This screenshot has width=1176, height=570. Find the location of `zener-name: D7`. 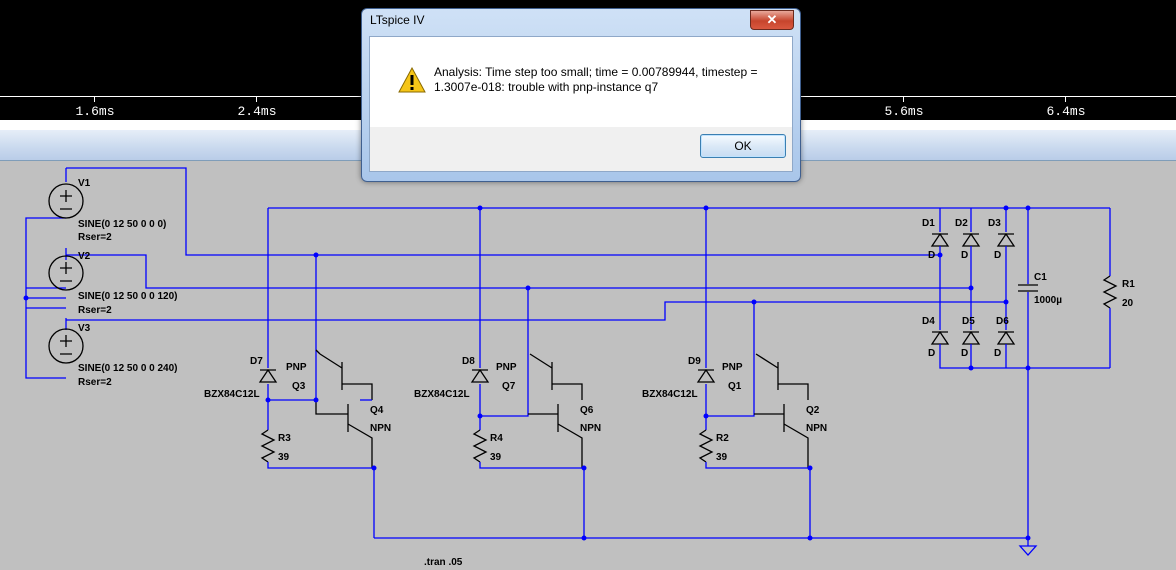

zener-name: D7 is located at coordinates (256, 361).